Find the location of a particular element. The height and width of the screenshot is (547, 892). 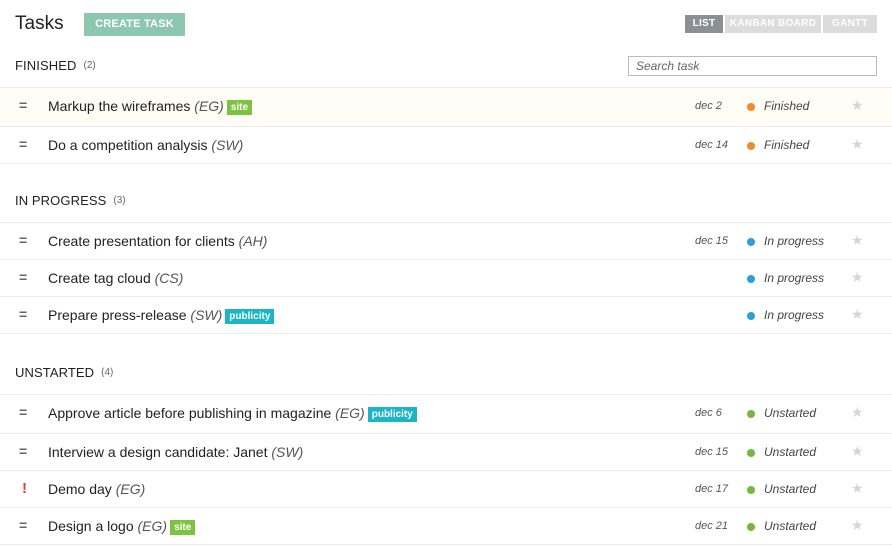

task-row: ! Demo day (EG) dec 17 Unstarted ★ is located at coordinates (446, 489).